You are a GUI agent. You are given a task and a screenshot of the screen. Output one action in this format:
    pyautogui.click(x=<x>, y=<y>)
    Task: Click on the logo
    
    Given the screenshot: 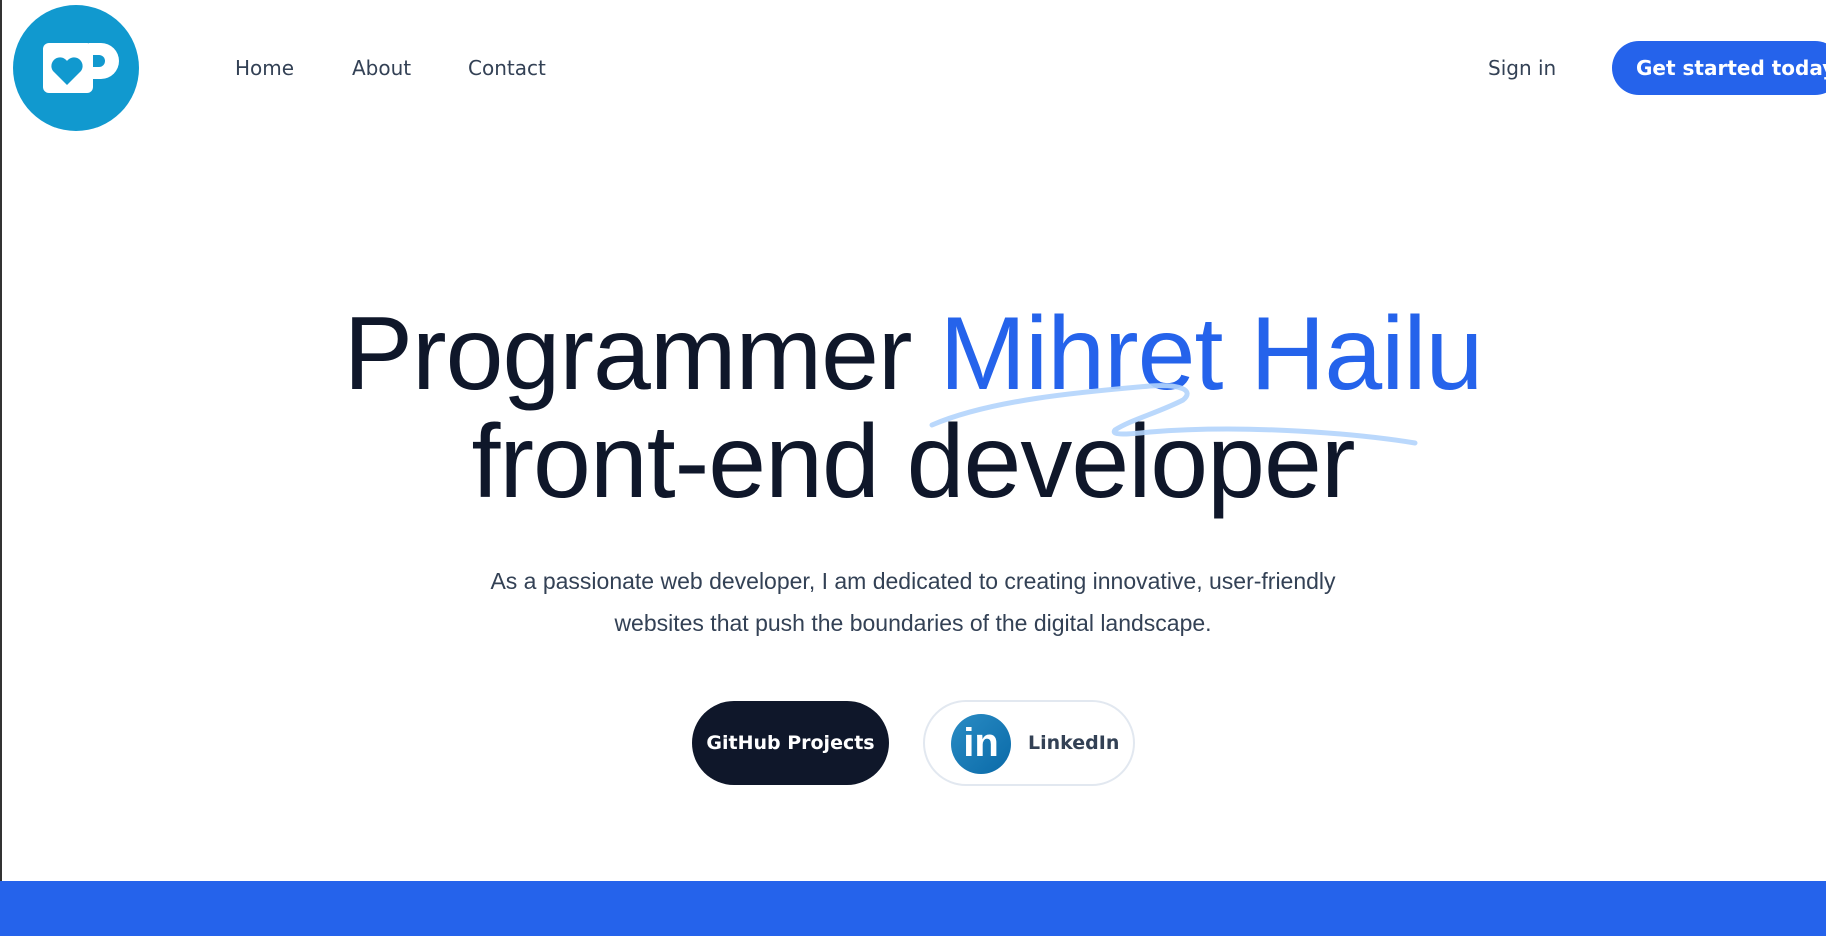 What is the action you would take?
    pyautogui.click(x=76, y=68)
    